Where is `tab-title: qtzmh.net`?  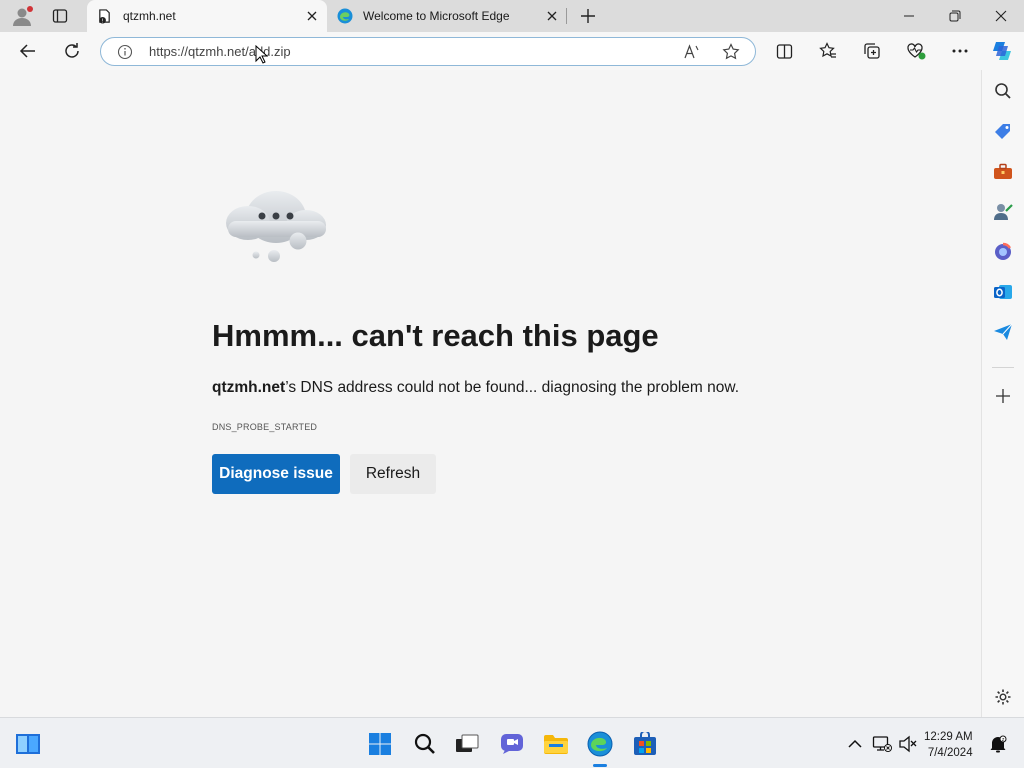
tab-title: qtzmh.net is located at coordinates (149, 16).